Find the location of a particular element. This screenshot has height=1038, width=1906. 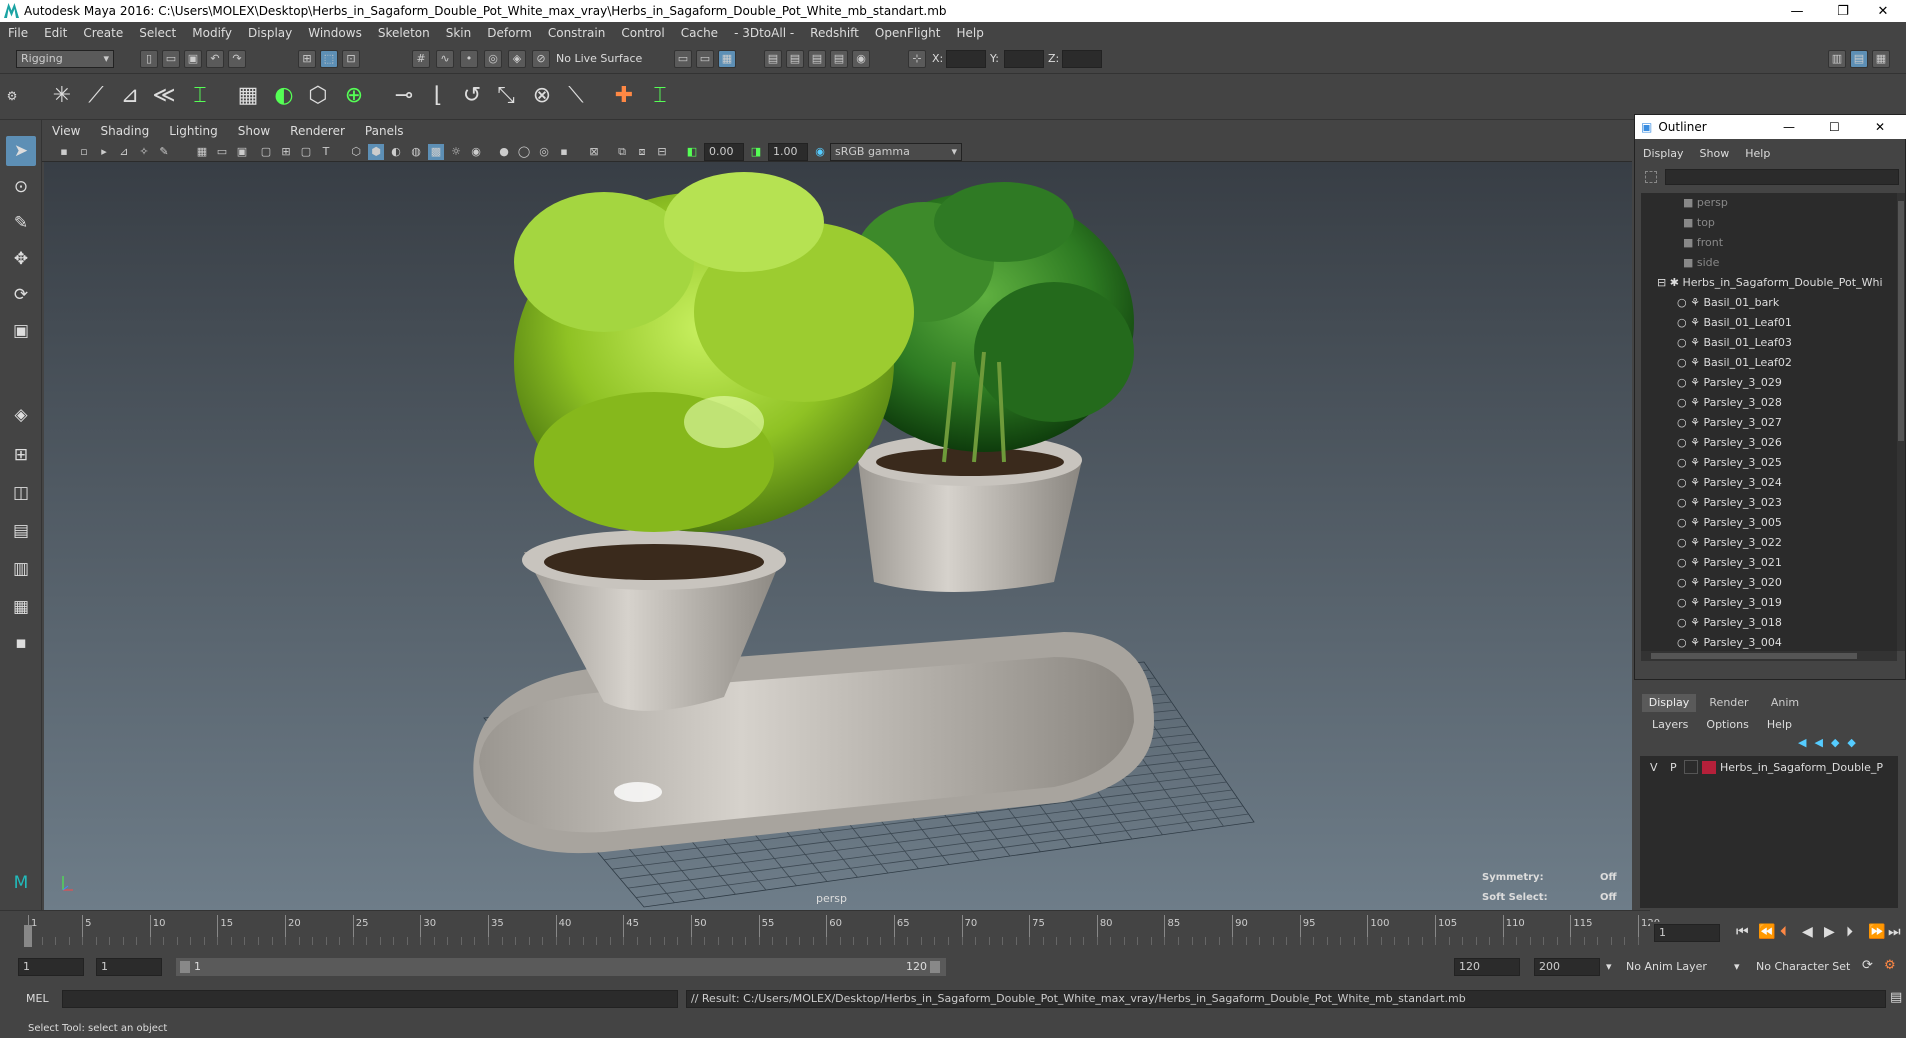

layer-visibility-toggle: V is located at coordinates (1654, 767).